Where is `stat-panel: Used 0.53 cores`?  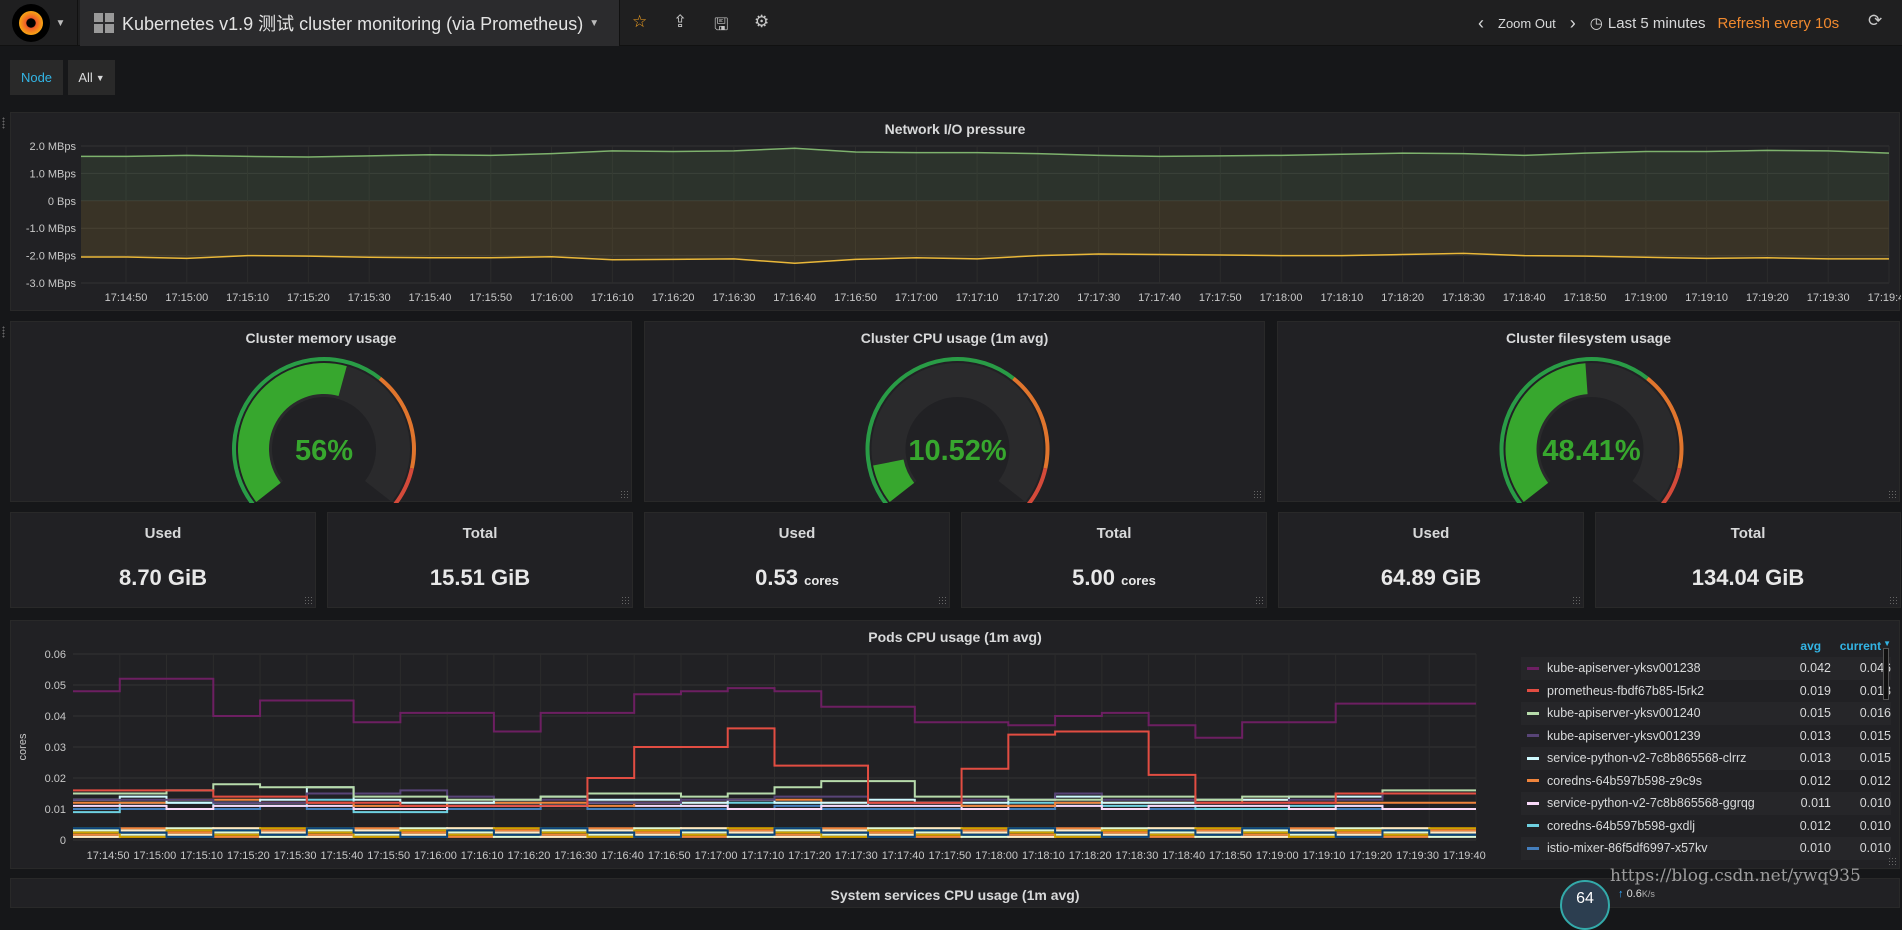 stat-panel: Used 0.53 cores is located at coordinates (797, 560).